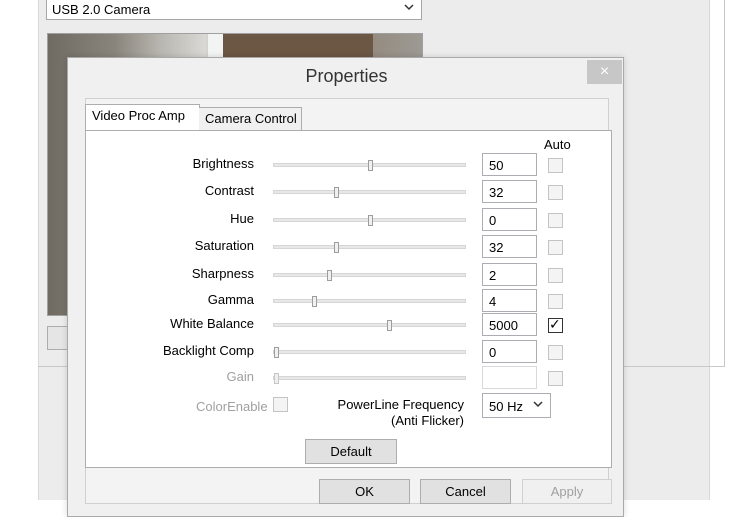 The height and width of the screenshot is (517, 750). I want to click on saturation-slider-thumb, so click(337, 247).